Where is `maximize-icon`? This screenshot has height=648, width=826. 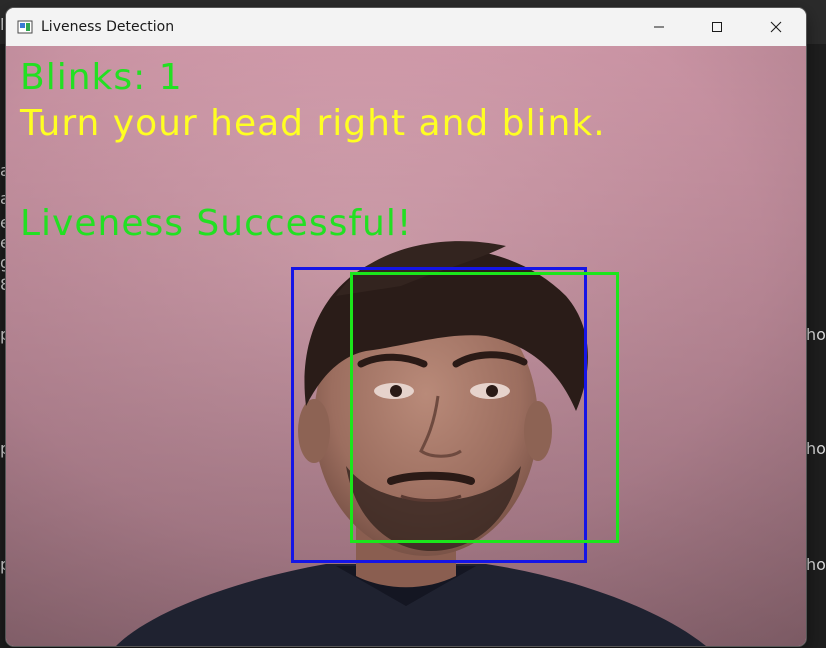 maximize-icon is located at coordinates (717, 27).